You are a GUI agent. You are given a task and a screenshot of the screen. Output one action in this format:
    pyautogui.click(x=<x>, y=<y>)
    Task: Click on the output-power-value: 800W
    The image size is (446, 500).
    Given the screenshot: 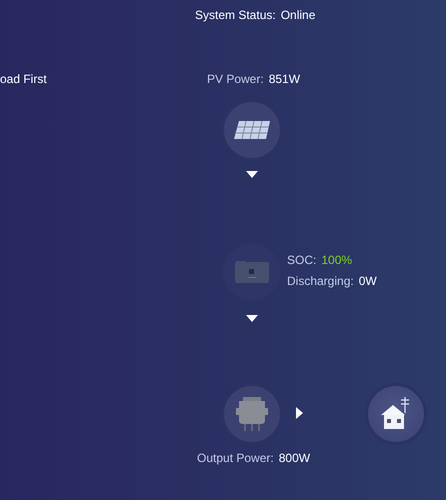 What is the action you would take?
    pyautogui.click(x=294, y=458)
    